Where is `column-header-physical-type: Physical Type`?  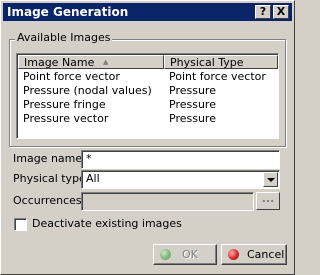
column-header-physical-type: Physical Type is located at coordinates (221, 62).